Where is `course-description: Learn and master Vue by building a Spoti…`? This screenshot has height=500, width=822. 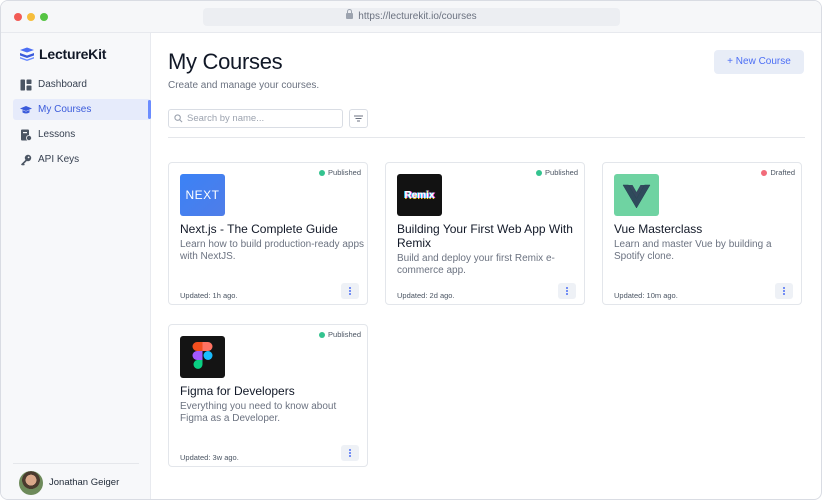
course-description: Learn and master Vue by building a Spoti… is located at coordinates (693, 250).